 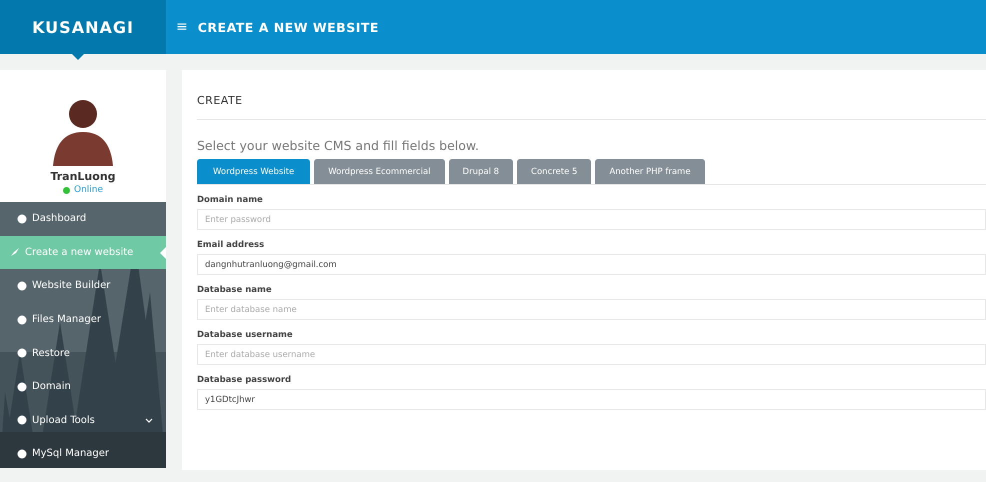 What do you see at coordinates (83, 387) in the screenshot?
I see `sidebar-item: Domain` at bounding box center [83, 387].